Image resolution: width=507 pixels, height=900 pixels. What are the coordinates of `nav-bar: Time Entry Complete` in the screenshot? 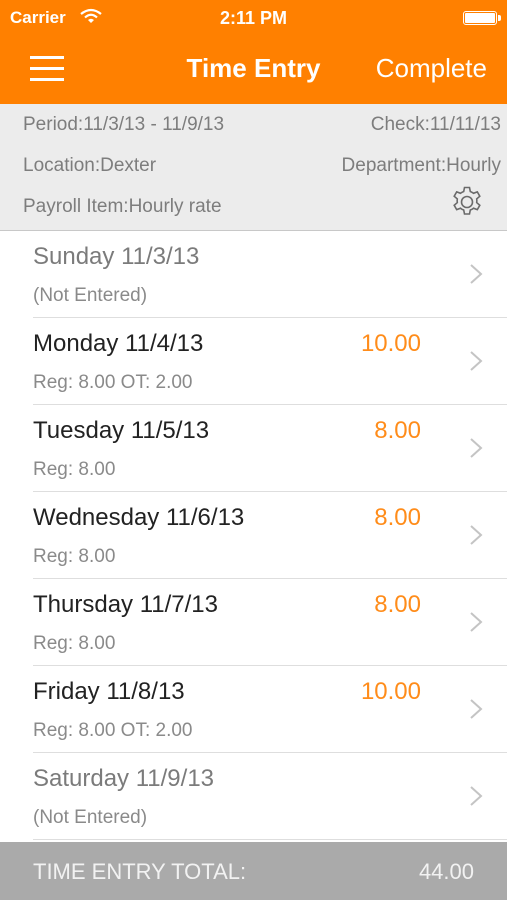 It's located at (253, 70).